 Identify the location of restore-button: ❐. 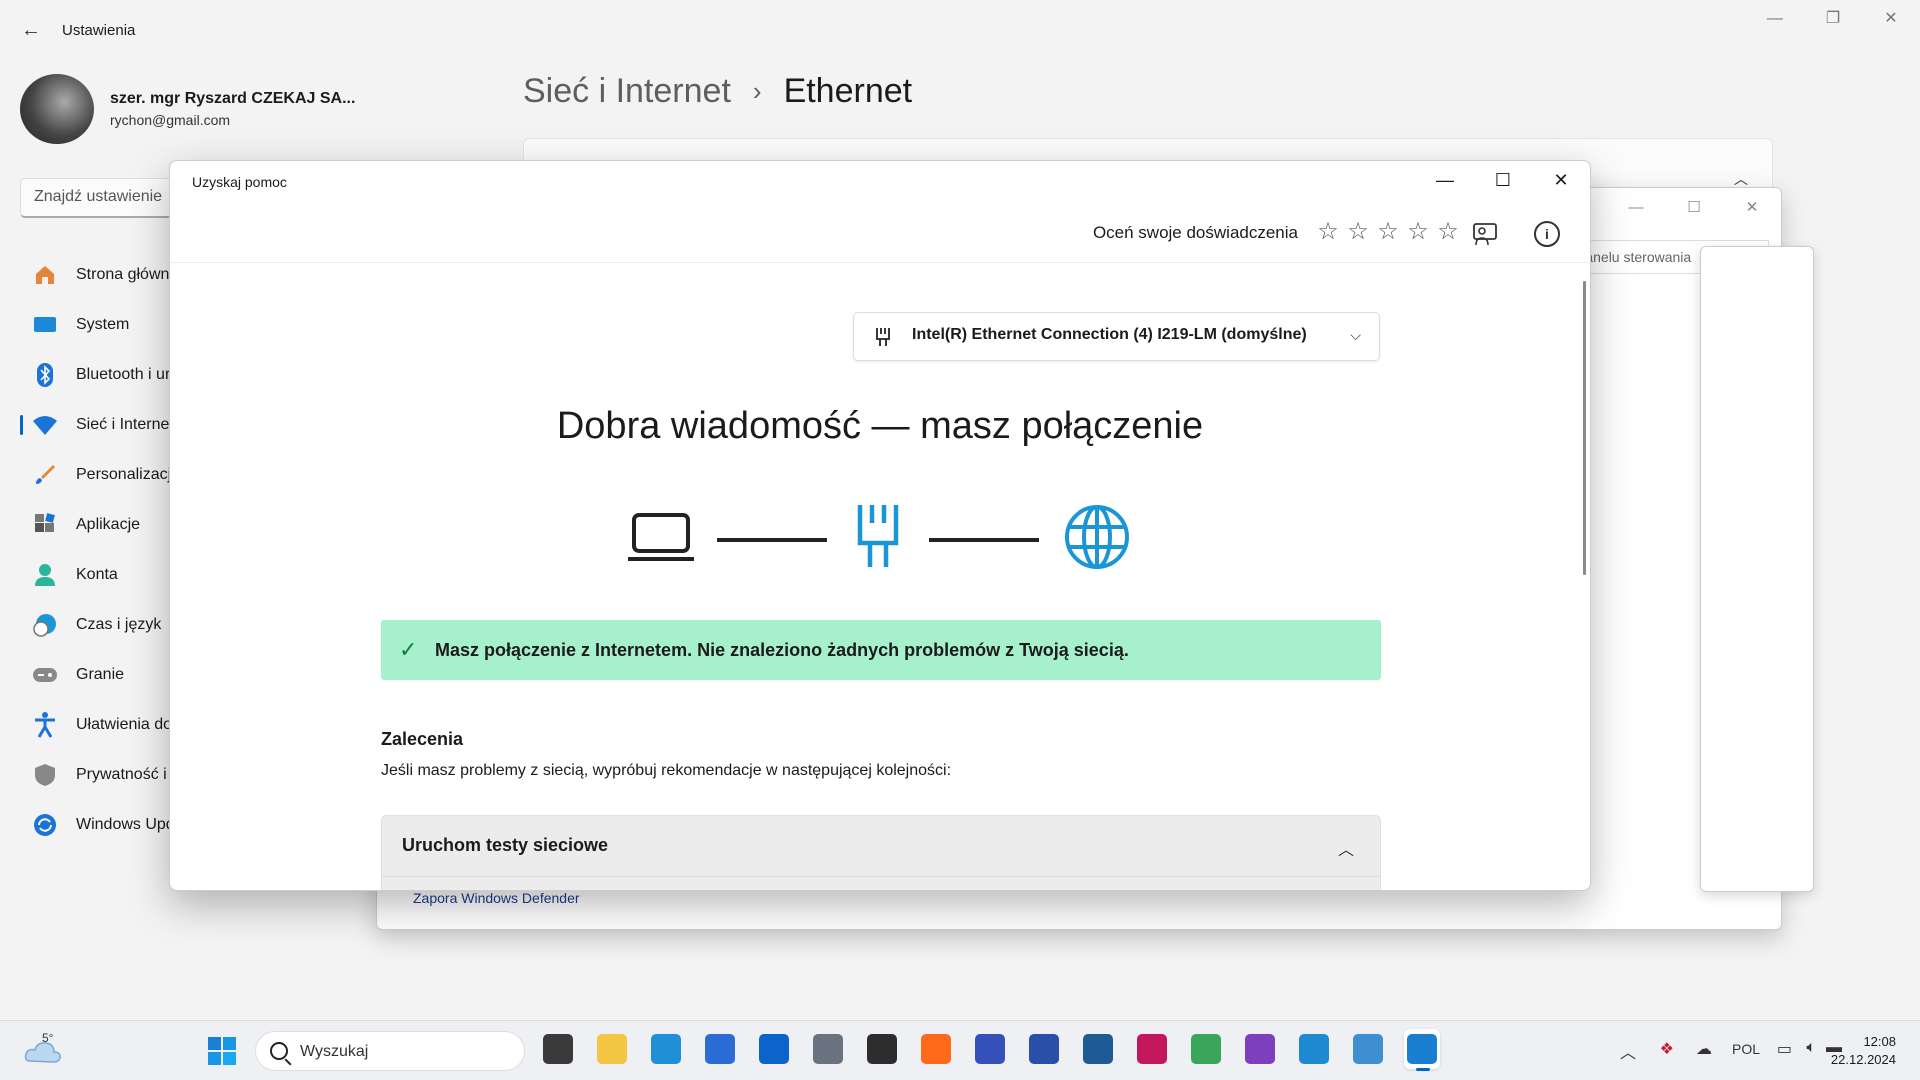
(1833, 20).